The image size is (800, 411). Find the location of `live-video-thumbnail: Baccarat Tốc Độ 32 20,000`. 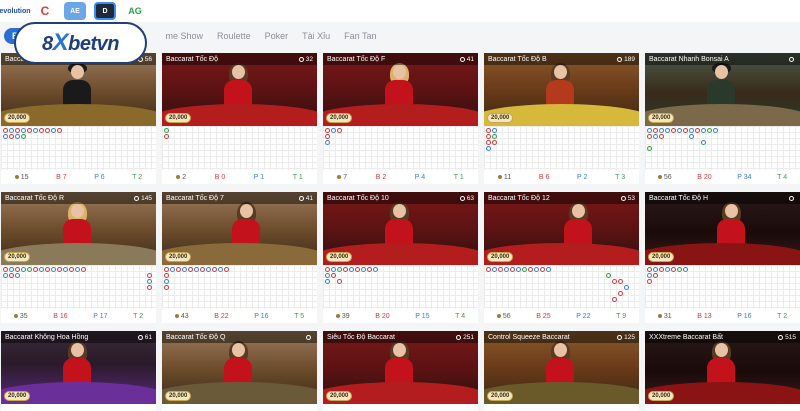

live-video-thumbnail: Baccarat Tốc Độ 32 20,000 is located at coordinates (239, 89).